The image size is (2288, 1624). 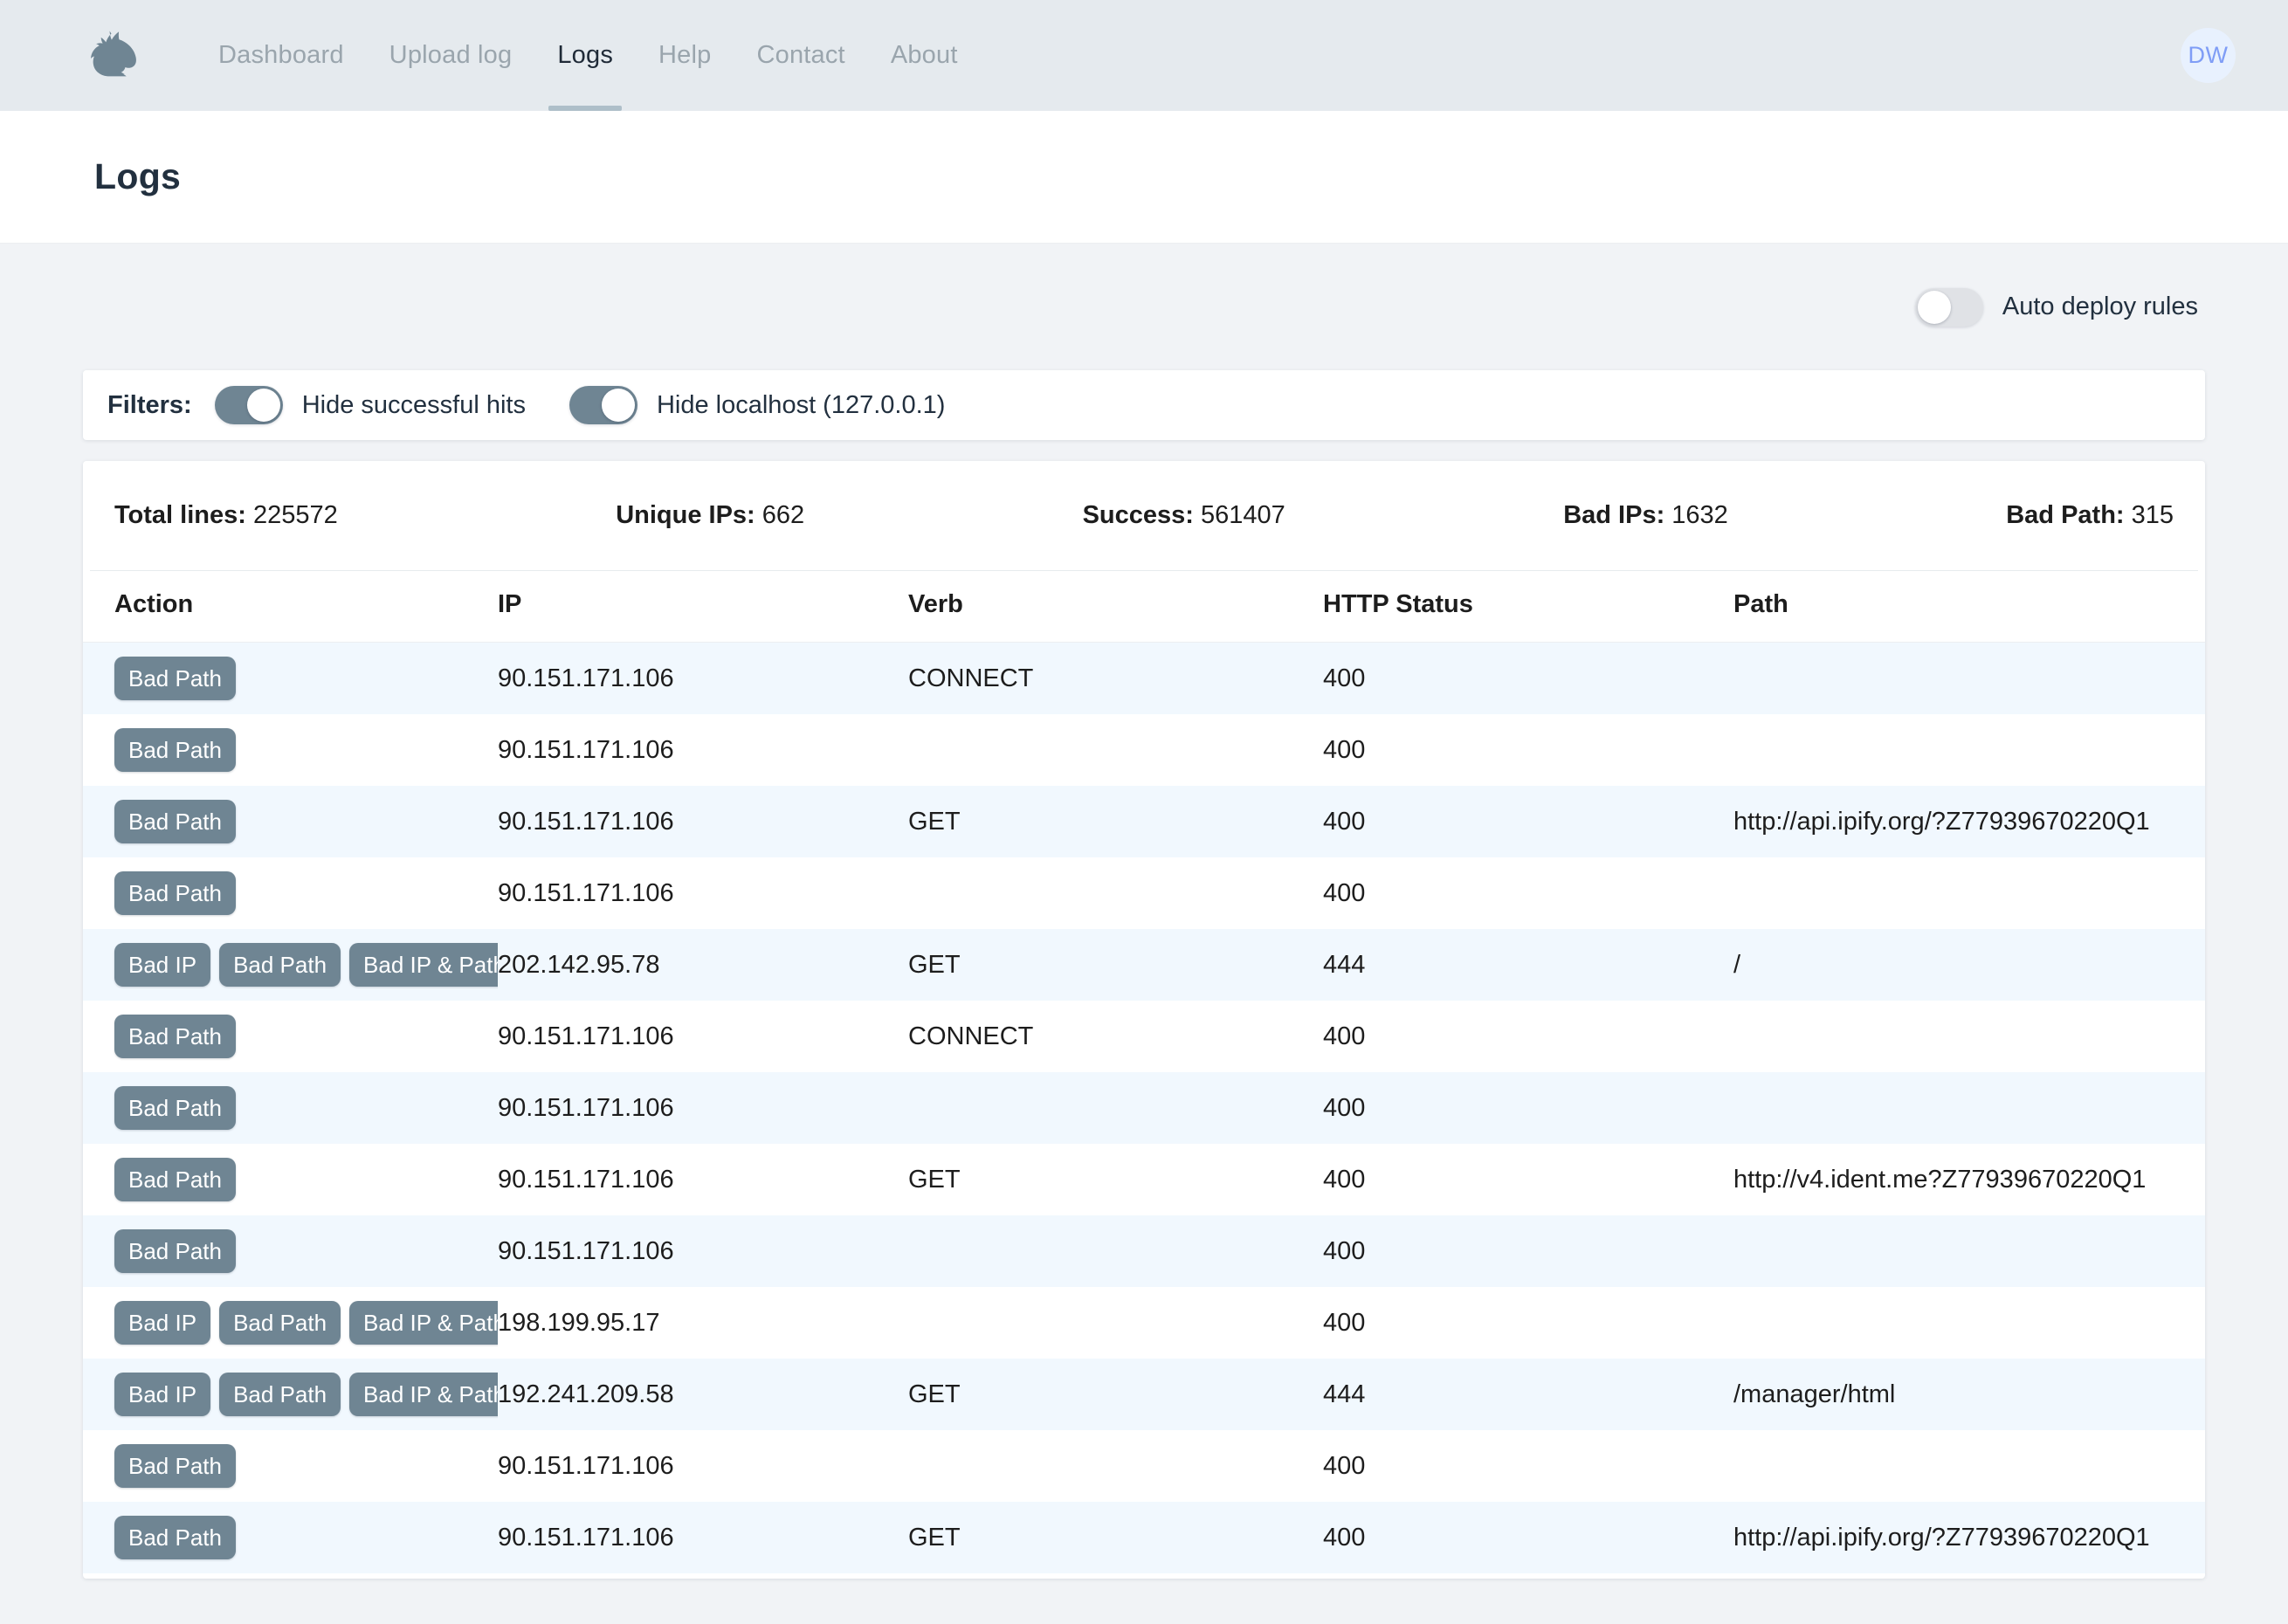 What do you see at coordinates (585, 55) in the screenshot?
I see `nav-item-logs: Logs` at bounding box center [585, 55].